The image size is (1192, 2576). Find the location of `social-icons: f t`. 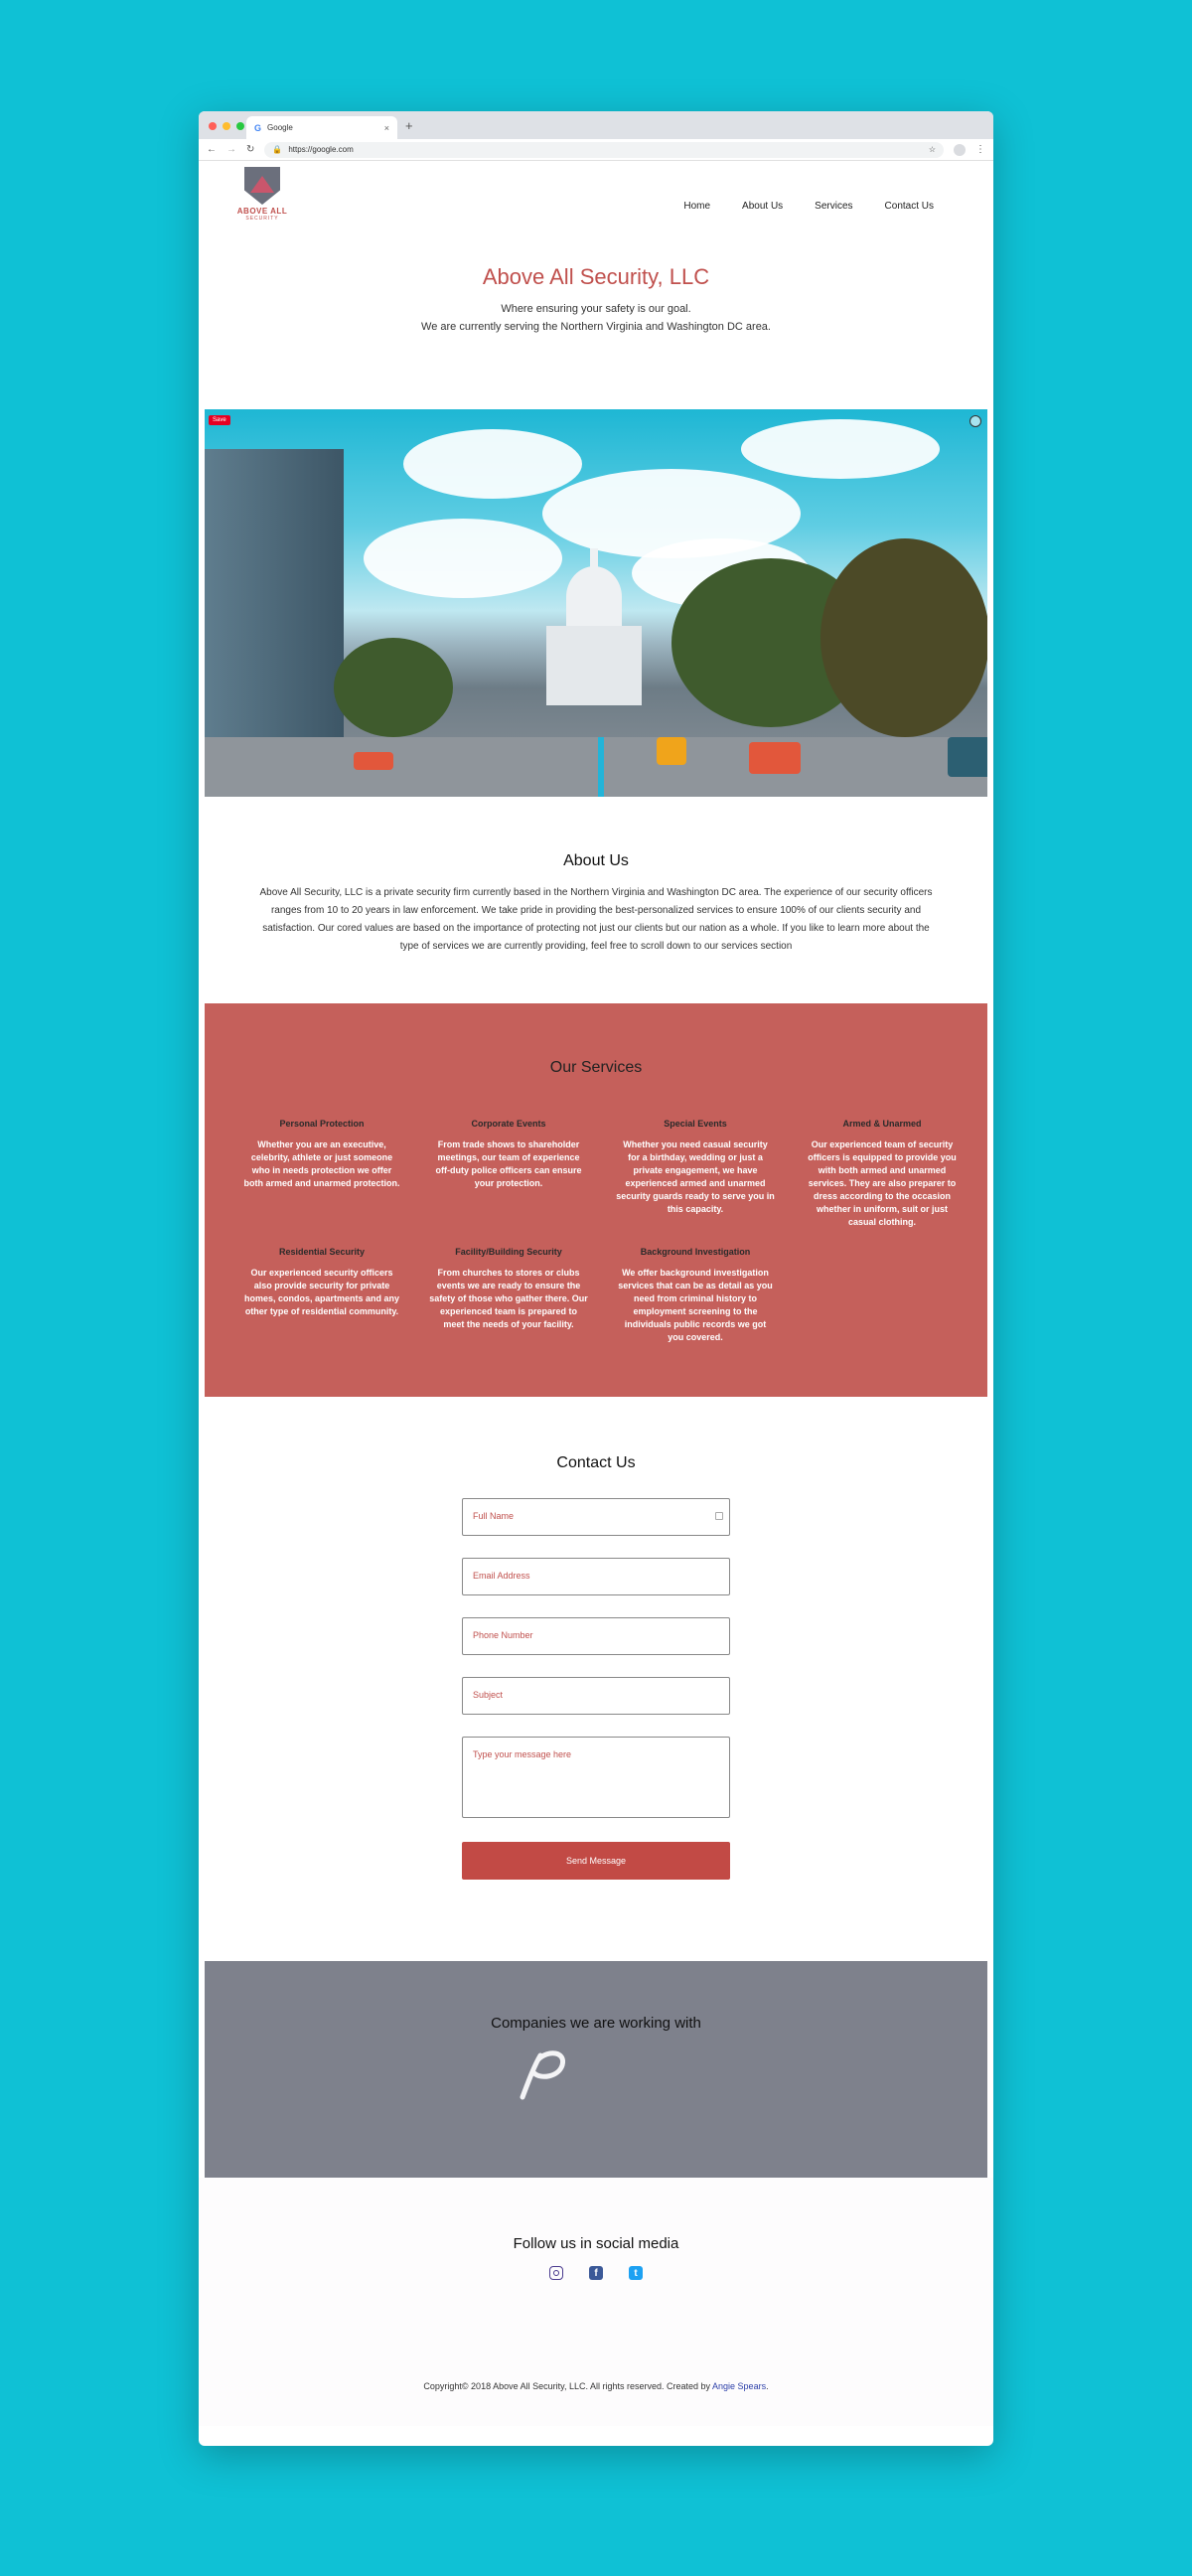

social-icons: f t is located at coordinates (596, 2273).